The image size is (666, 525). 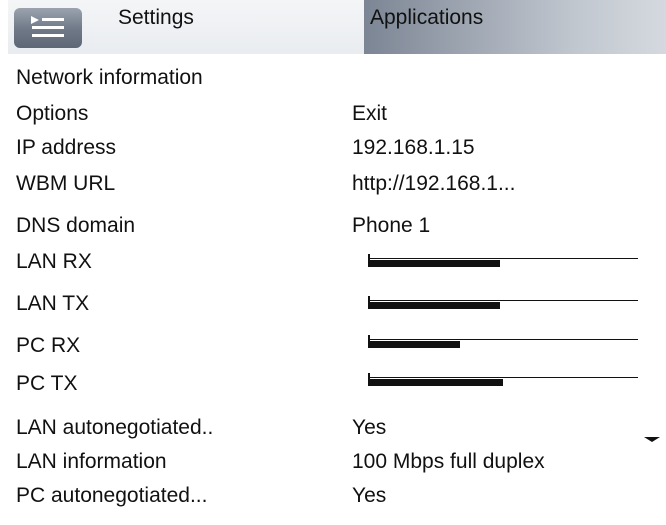 I want to click on row-label: DNS domain, so click(x=76, y=225).